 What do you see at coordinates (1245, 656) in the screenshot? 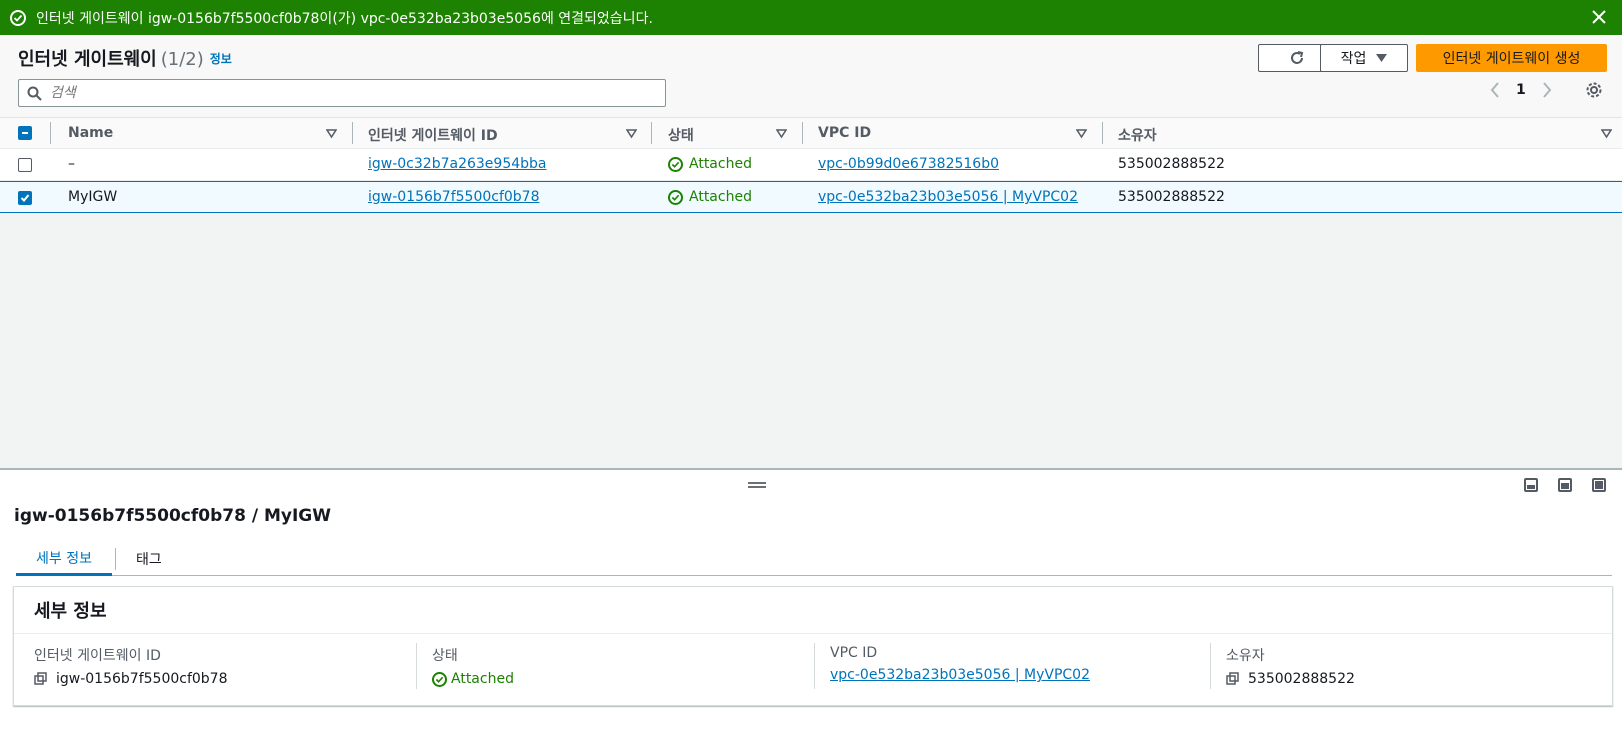
I see `field-label: 소유자` at bounding box center [1245, 656].